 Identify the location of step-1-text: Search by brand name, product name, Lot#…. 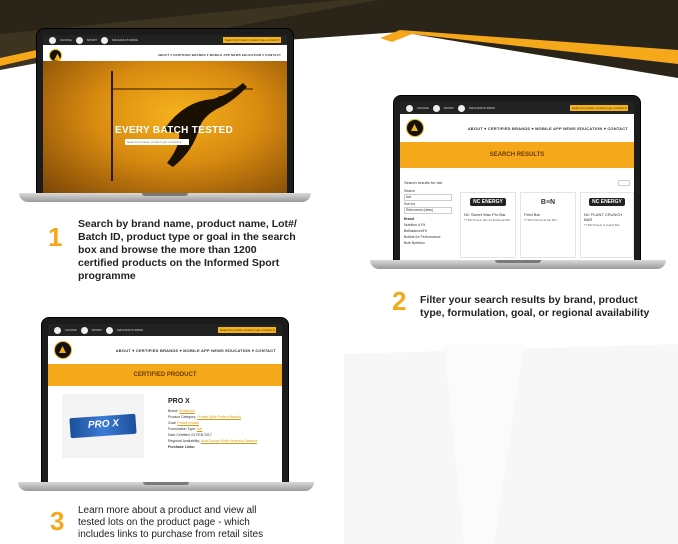
(187, 250).